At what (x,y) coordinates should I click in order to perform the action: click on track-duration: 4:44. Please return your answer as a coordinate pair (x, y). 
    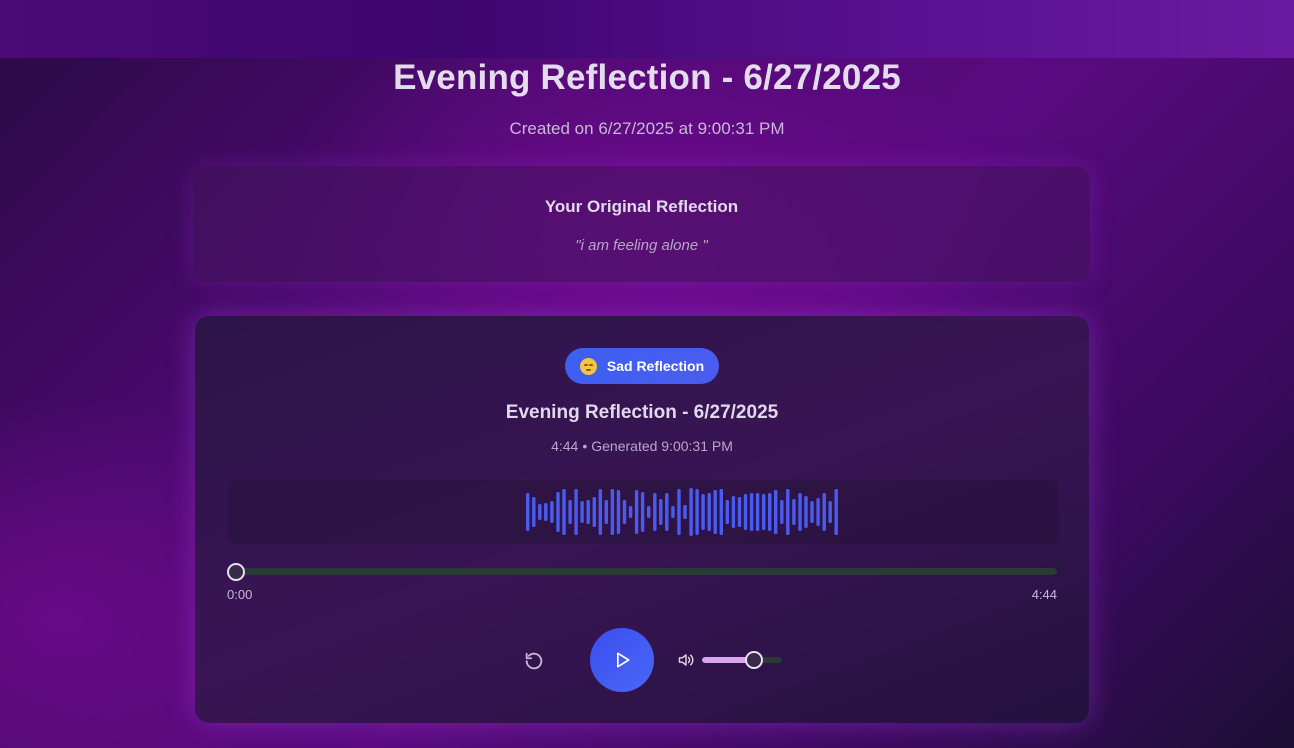
    Looking at the image, I should click on (565, 446).